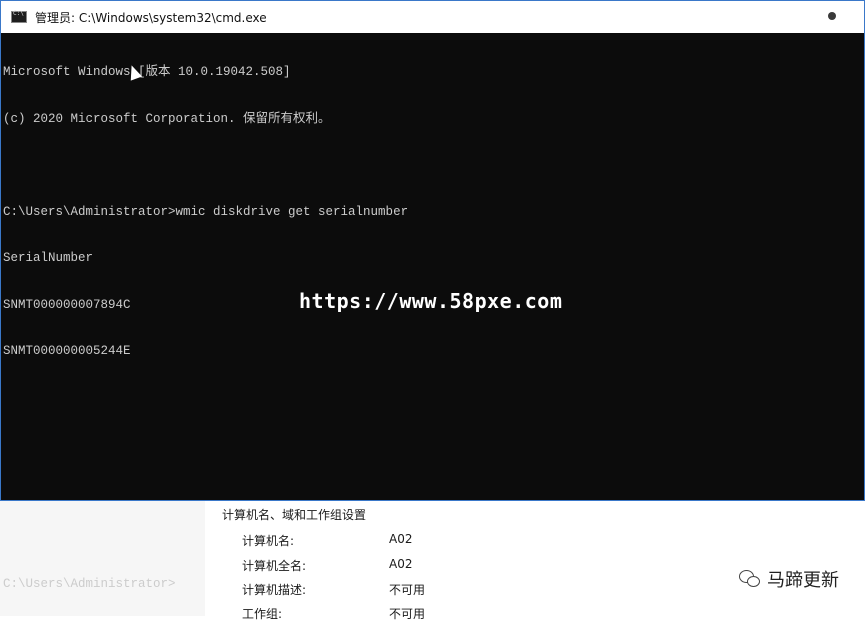 Image resolution: width=865 pixels, height=623 pixels. What do you see at coordinates (151, 17) in the screenshot?
I see `window-title: 管理员: C:\Windows\system32\cmd.exe` at bounding box center [151, 17].